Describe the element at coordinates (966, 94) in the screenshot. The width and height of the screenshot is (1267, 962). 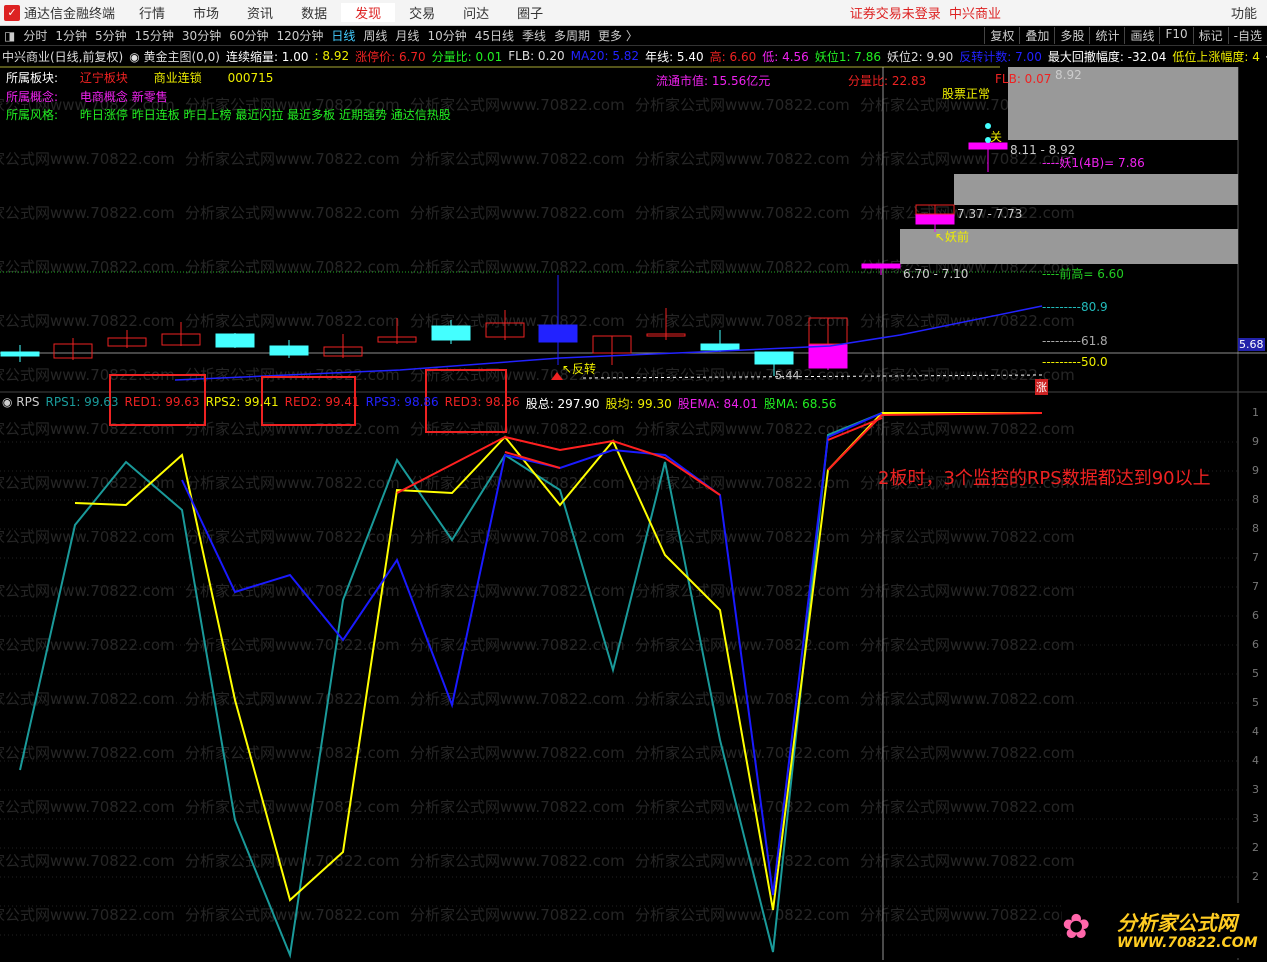
I see `stock-status: 股票正常` at that location.